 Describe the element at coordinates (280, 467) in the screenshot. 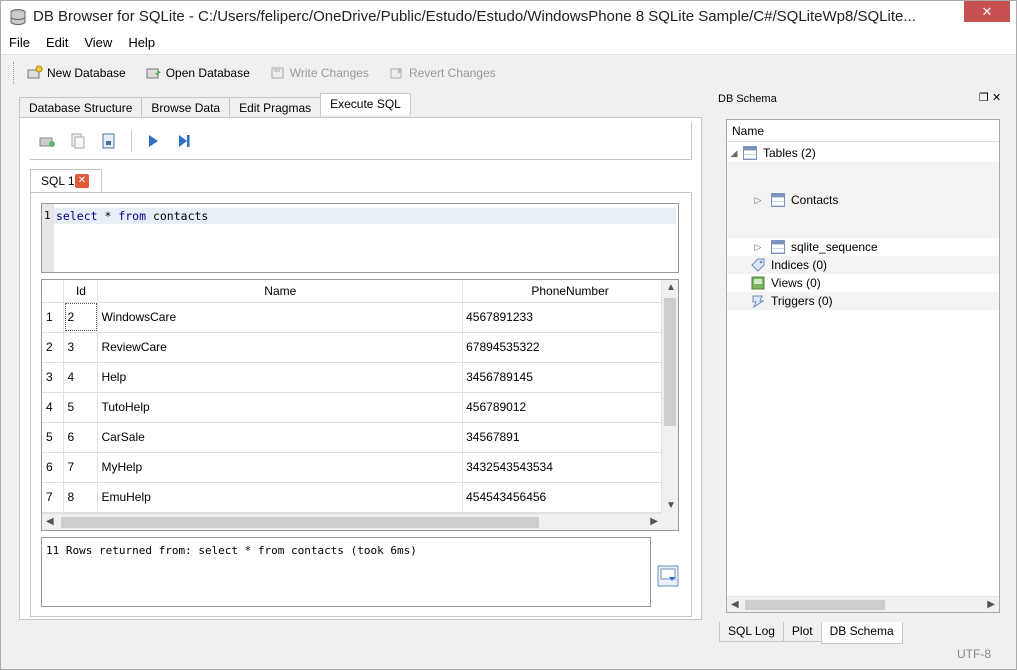

I see `cell-name: MyHelp` at that location.